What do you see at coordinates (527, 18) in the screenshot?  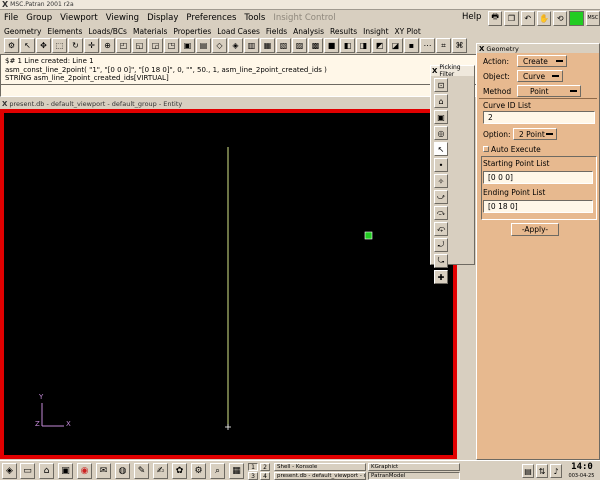 I see `undo-icon: ↶` at bounding box center [527, 18].